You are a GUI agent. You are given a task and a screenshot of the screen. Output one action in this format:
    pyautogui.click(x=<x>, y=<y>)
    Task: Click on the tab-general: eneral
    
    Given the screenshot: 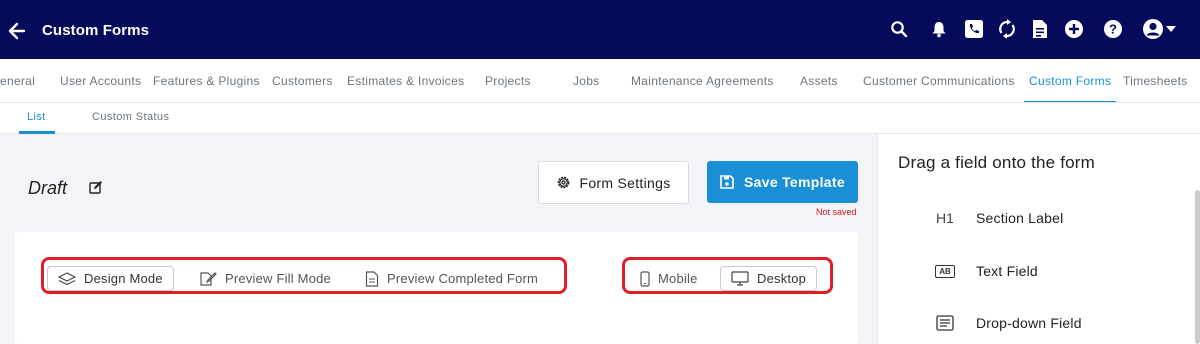 What is the action you would take?
    pyautogui.click(x=17, y=81)
    